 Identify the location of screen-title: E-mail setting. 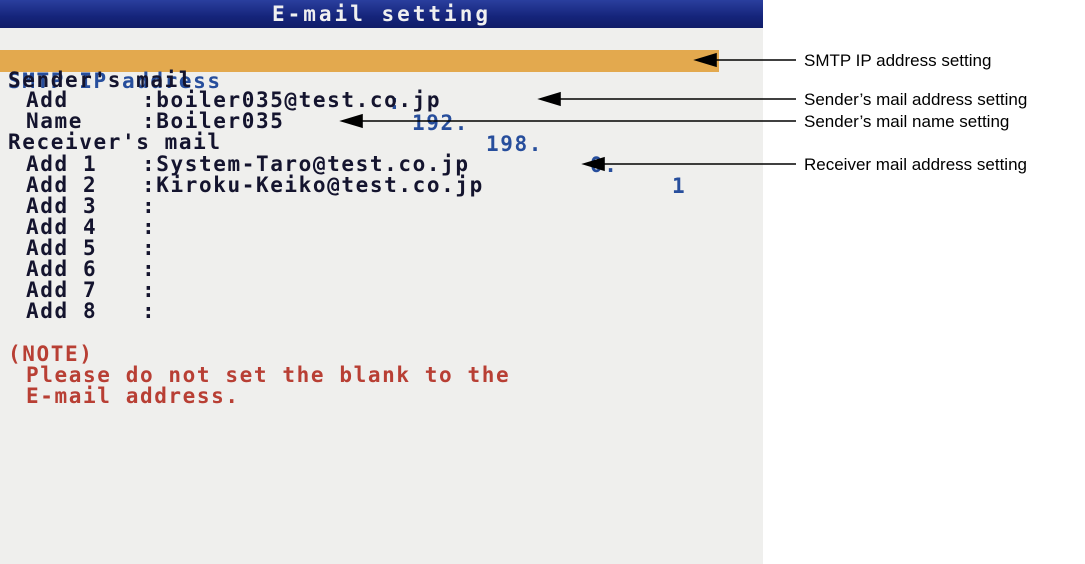
(381, 14).